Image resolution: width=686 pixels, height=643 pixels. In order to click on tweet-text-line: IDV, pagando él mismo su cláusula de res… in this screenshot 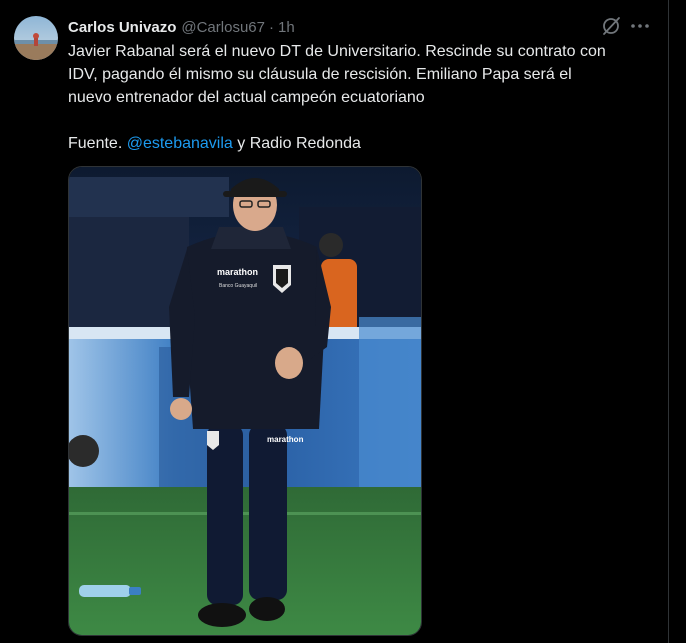, I will do `click(320, 74)`.